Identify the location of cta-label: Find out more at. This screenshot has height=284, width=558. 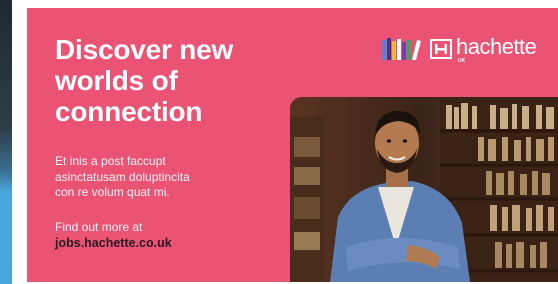
(99, 227).